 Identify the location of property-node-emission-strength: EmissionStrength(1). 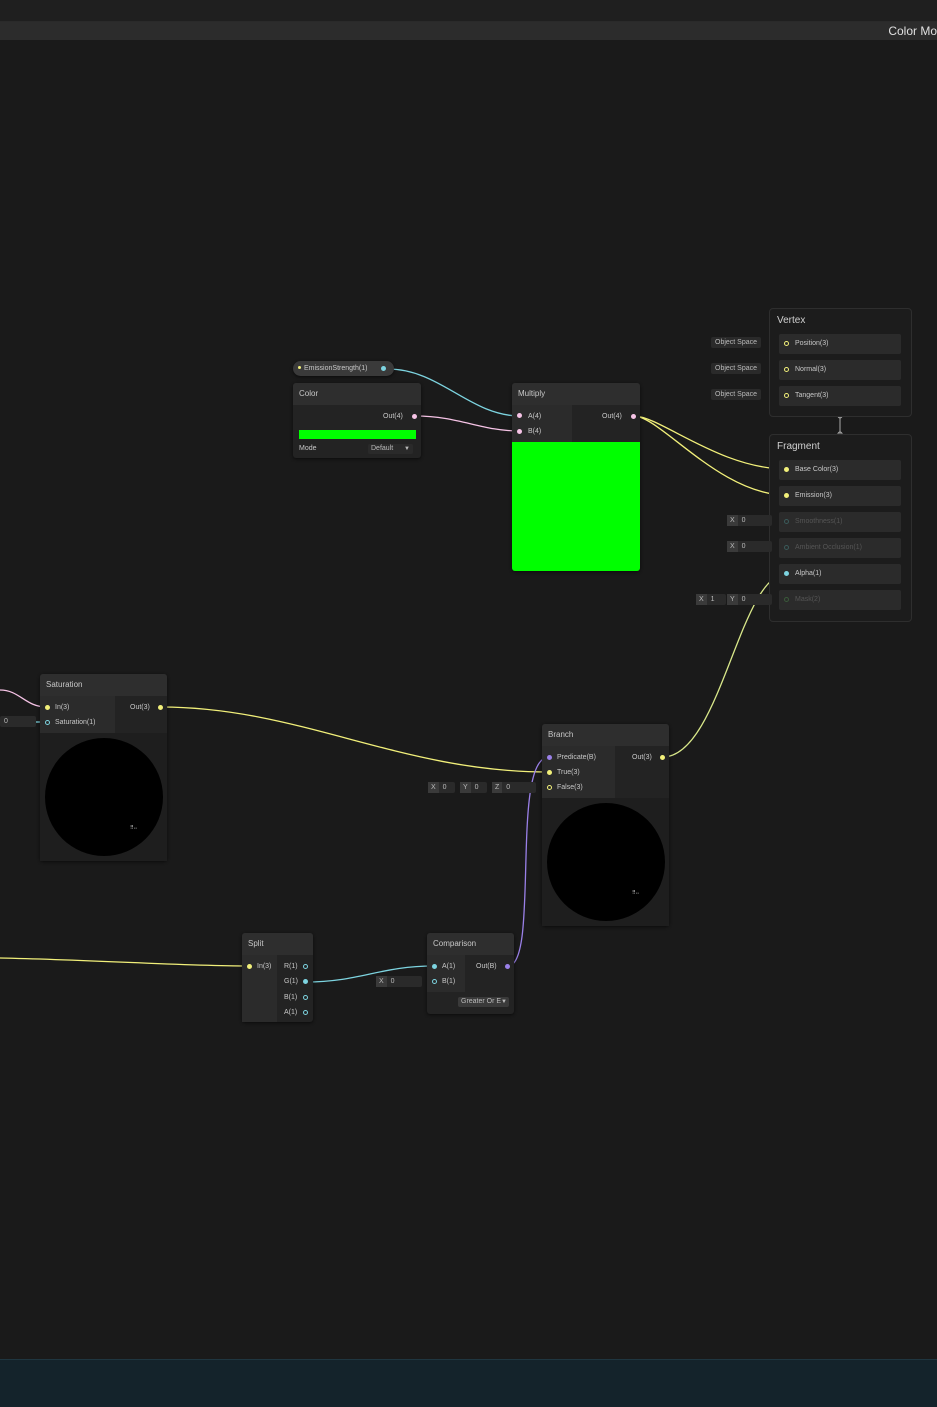
(343, 368).